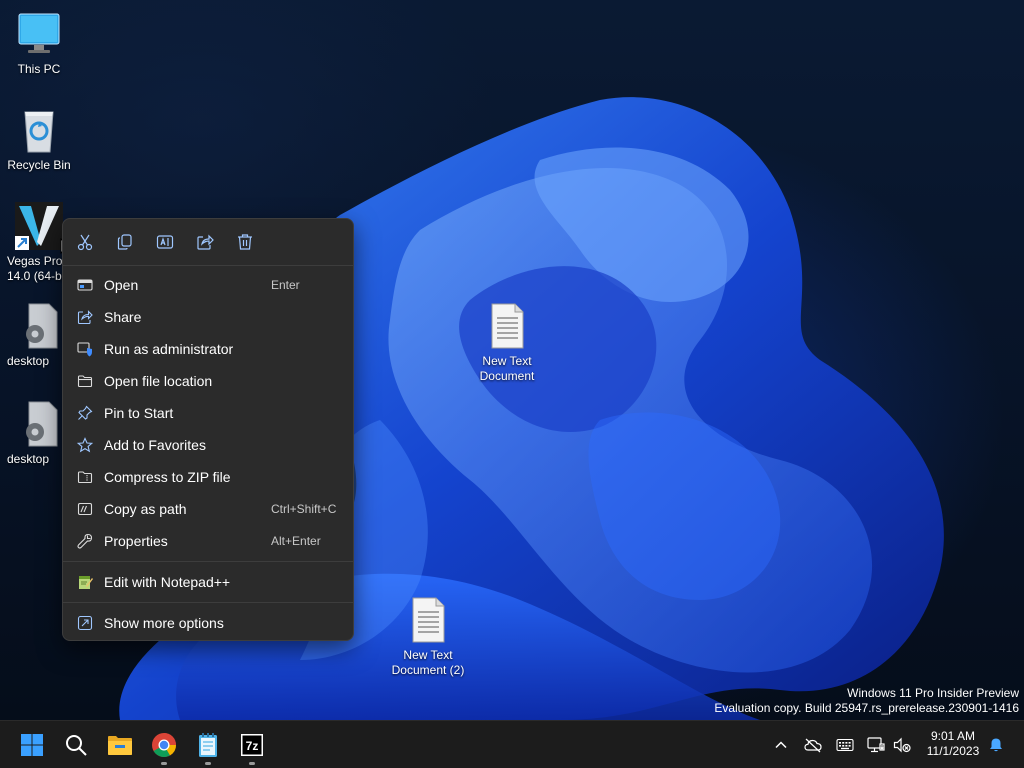 This screenshot has width=1024, height=768. I want to click on taskbar-clock: 9:01 AM 11/1/2023, so click(953, 744).